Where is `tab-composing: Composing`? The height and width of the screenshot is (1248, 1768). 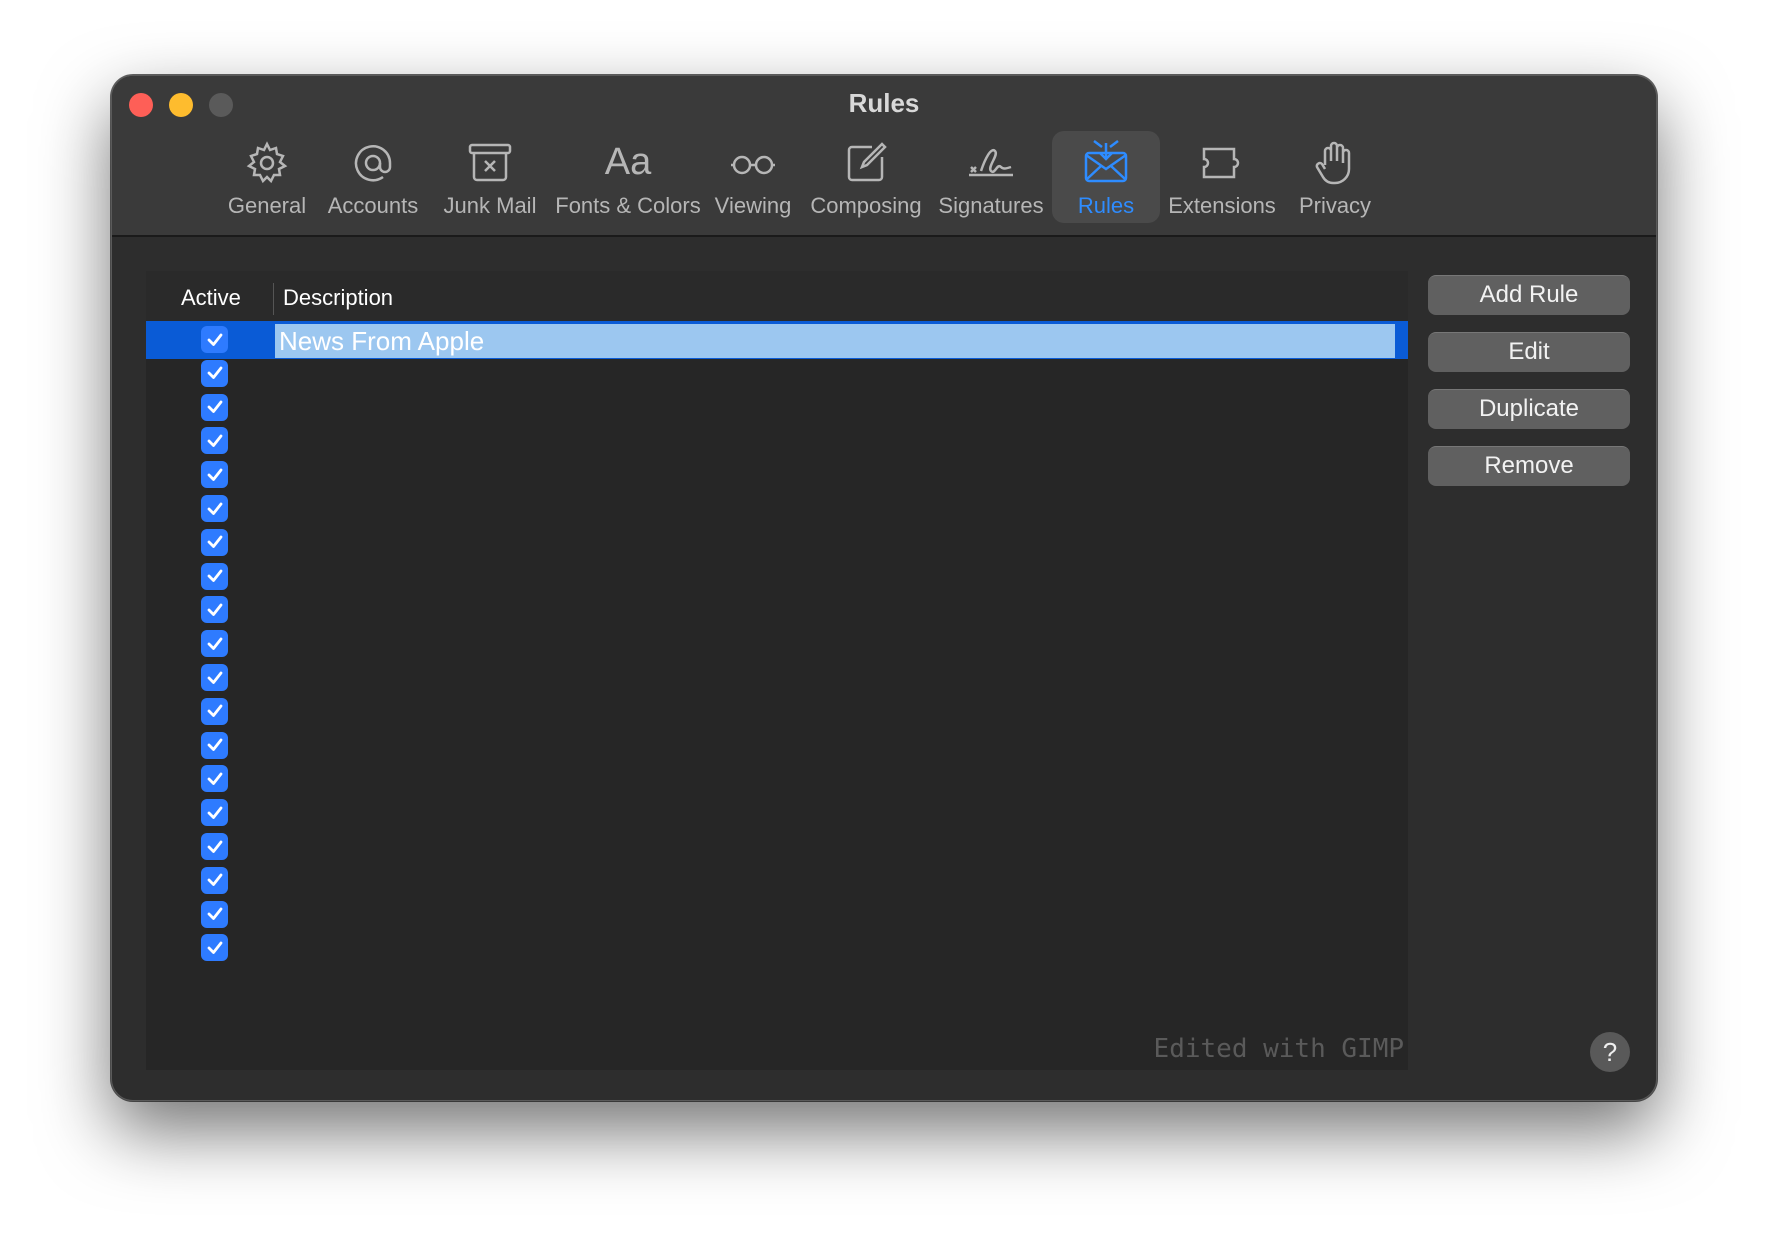 tab-composing: Composing is located at coordinates (866, 177).